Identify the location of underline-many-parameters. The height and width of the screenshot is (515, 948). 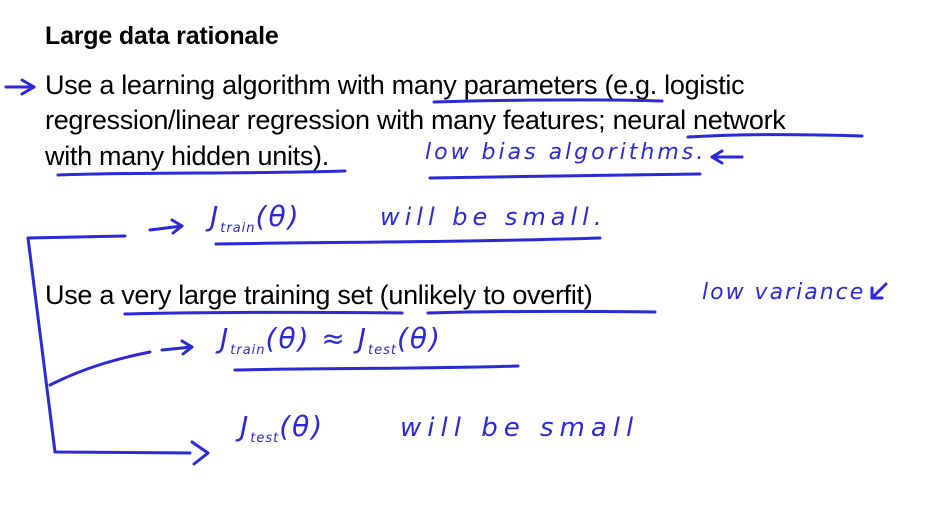
(548, 101).